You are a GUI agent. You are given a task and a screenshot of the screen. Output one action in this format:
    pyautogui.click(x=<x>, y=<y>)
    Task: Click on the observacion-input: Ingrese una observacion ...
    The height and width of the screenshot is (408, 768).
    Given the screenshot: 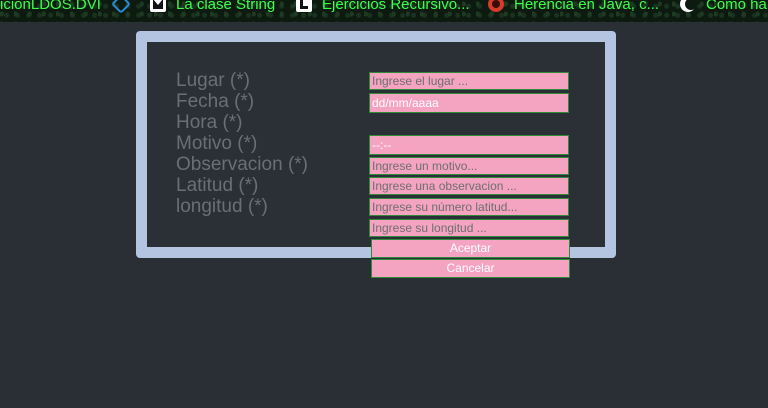 What is the action you would take?
    pyautogui.click(x=469, y=186)
    